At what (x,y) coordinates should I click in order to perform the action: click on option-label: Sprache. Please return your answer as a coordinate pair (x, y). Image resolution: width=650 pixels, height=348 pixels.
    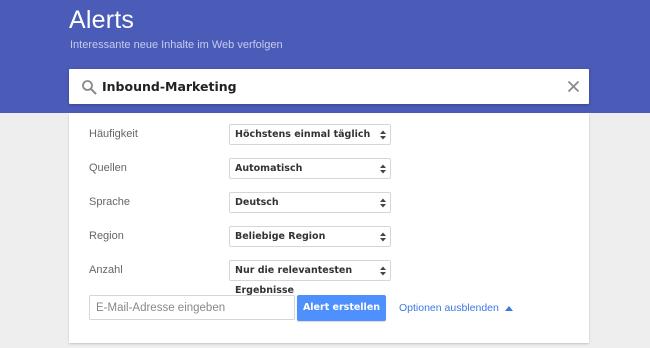
    Looking at the image, I should click on (109, 202).